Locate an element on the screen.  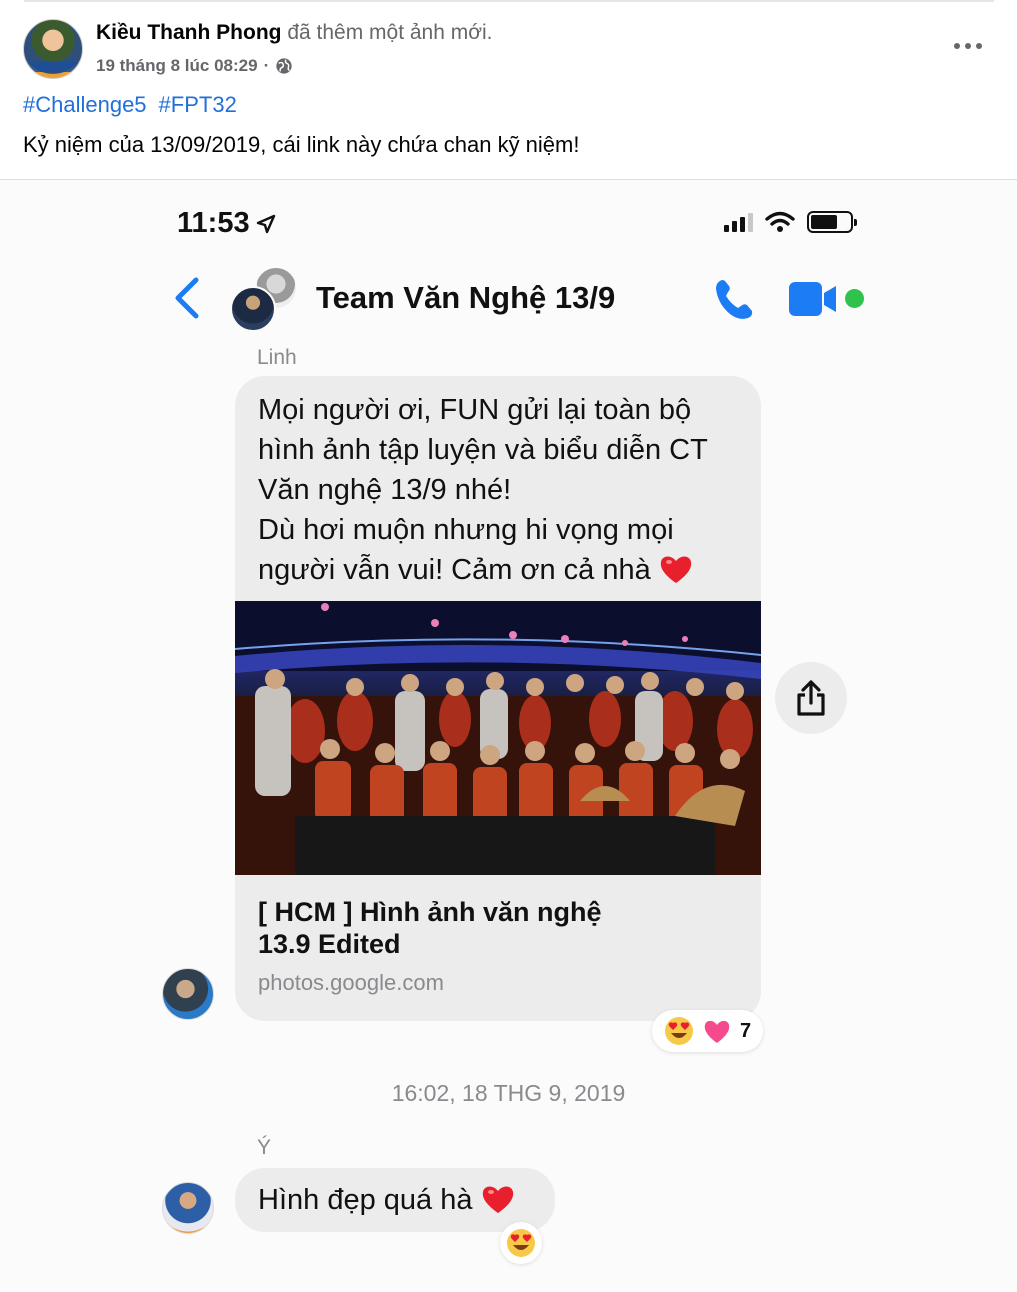
back-chevron-icon is located at coordinates (187, 298).